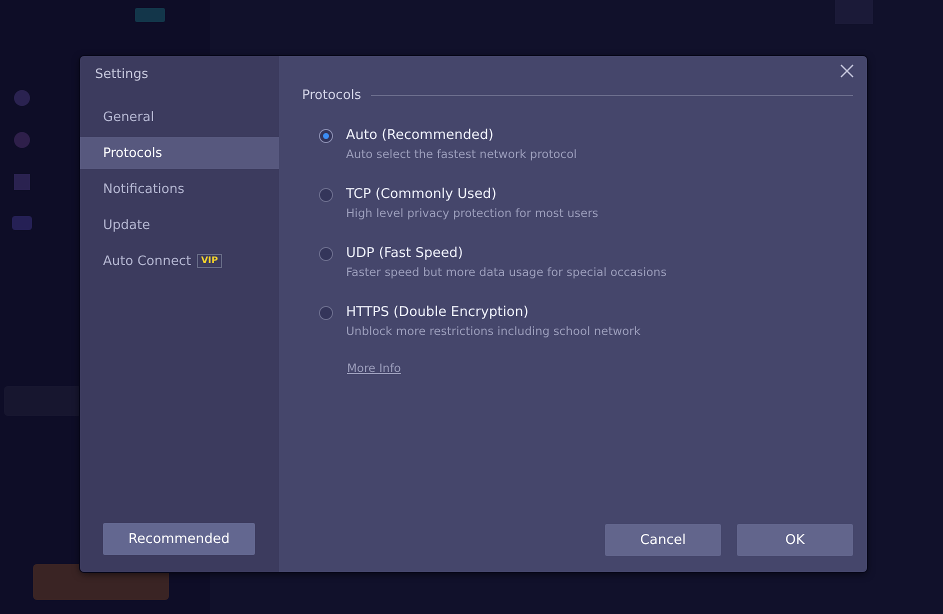 The height and width of the screenshot is (614, 943). I want to click on option-description: Faster speed but more data usage for special occasions, so click(506, 272).